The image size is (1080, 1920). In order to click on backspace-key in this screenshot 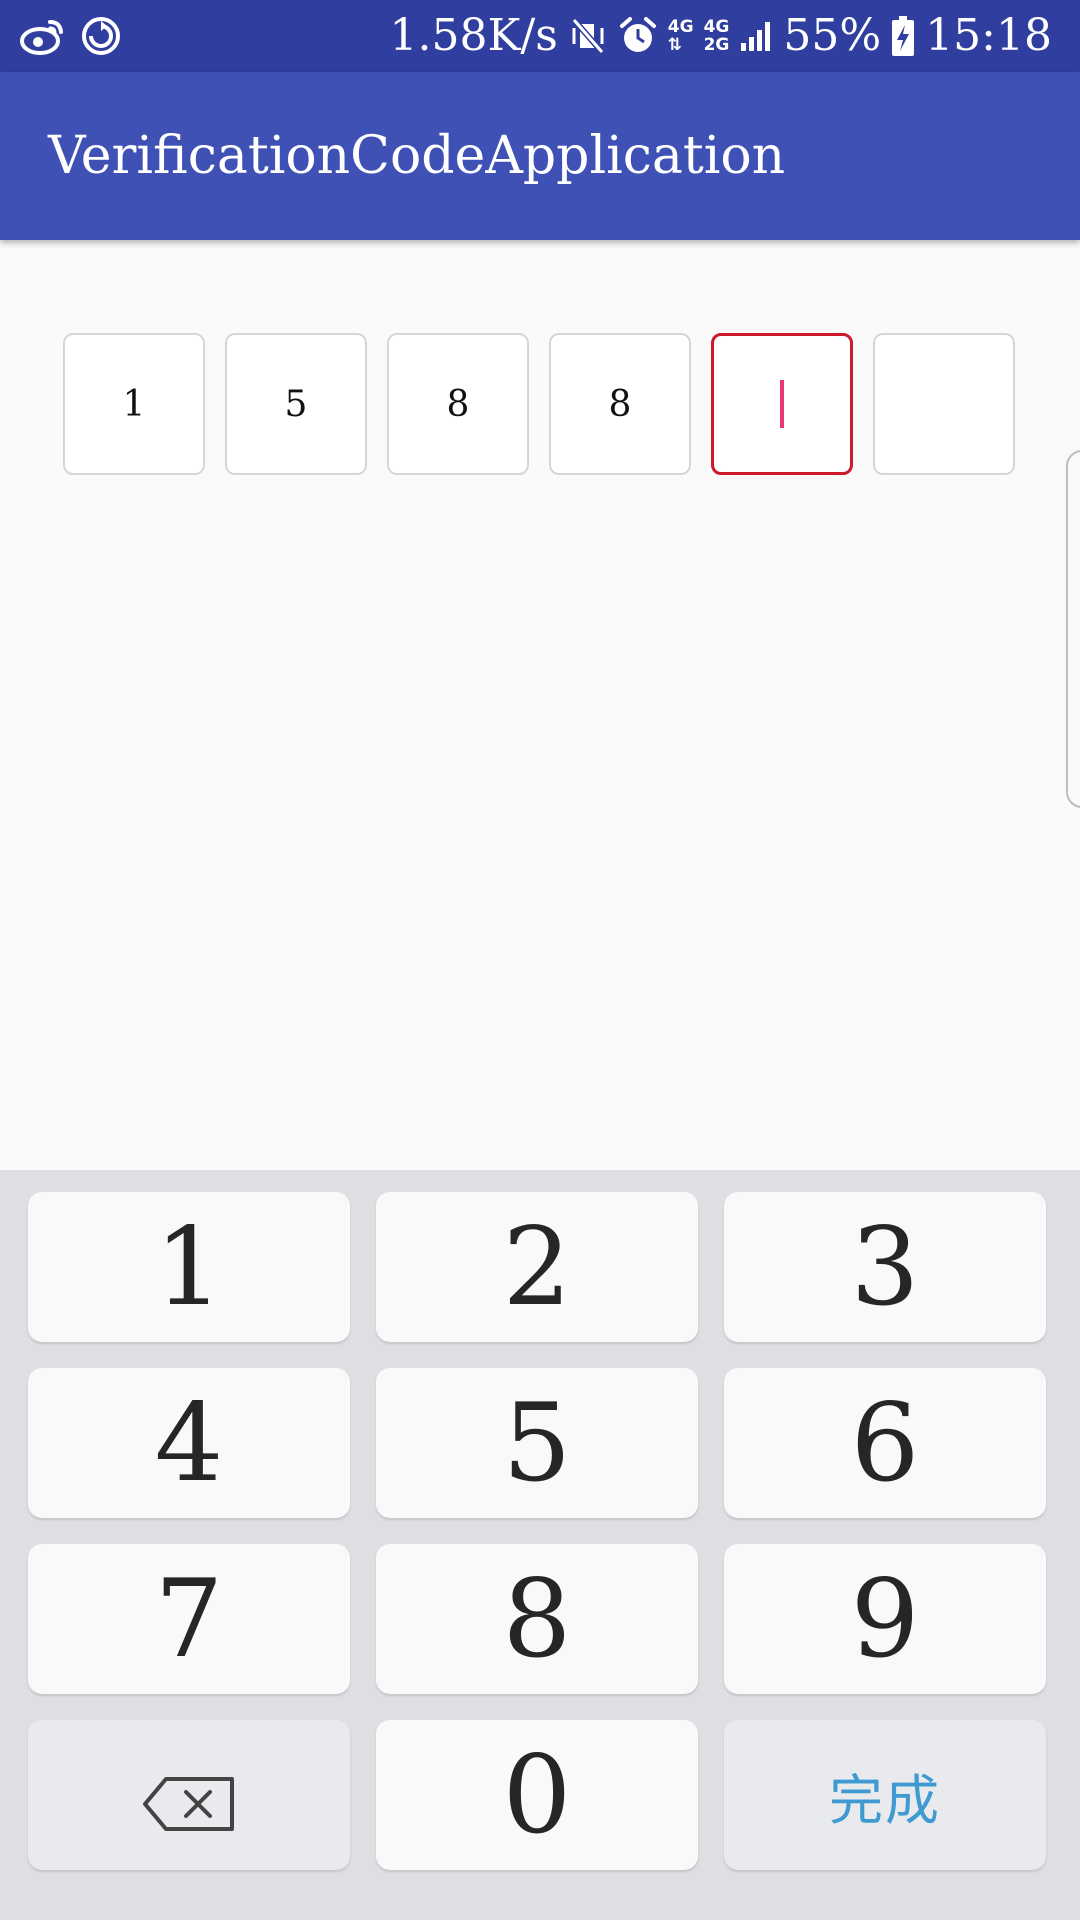, I will do `click(189, 1795)`.